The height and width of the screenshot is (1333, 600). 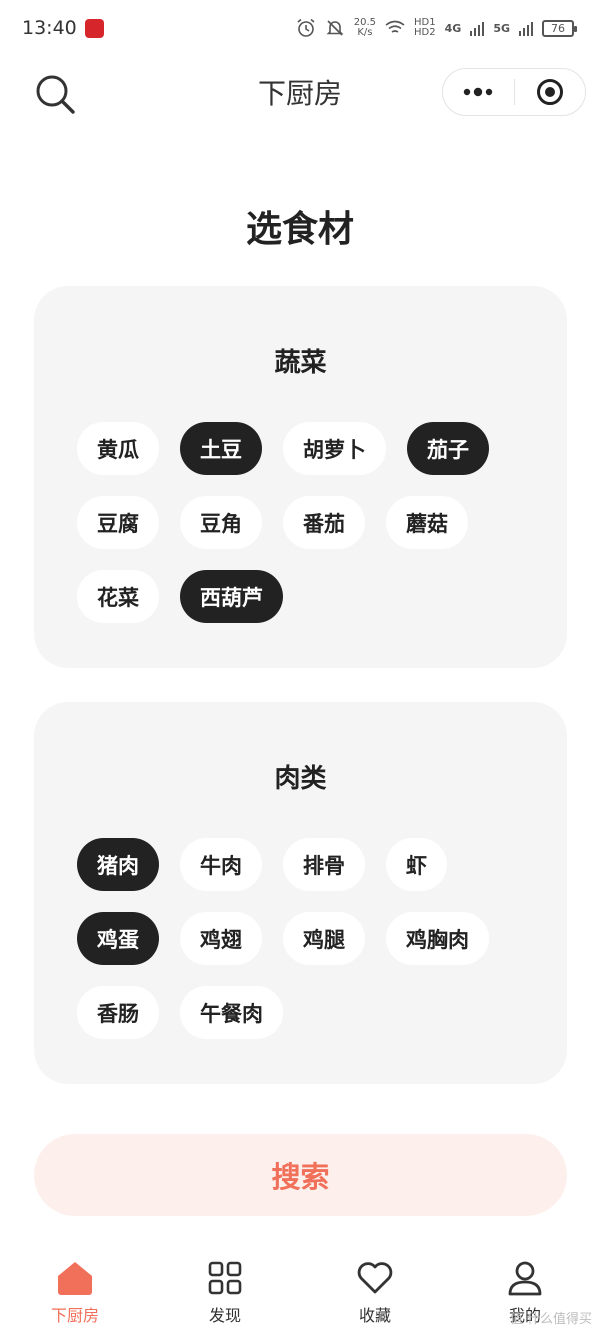 I want to click on notification-app-icon, so click(x=94, y=28).